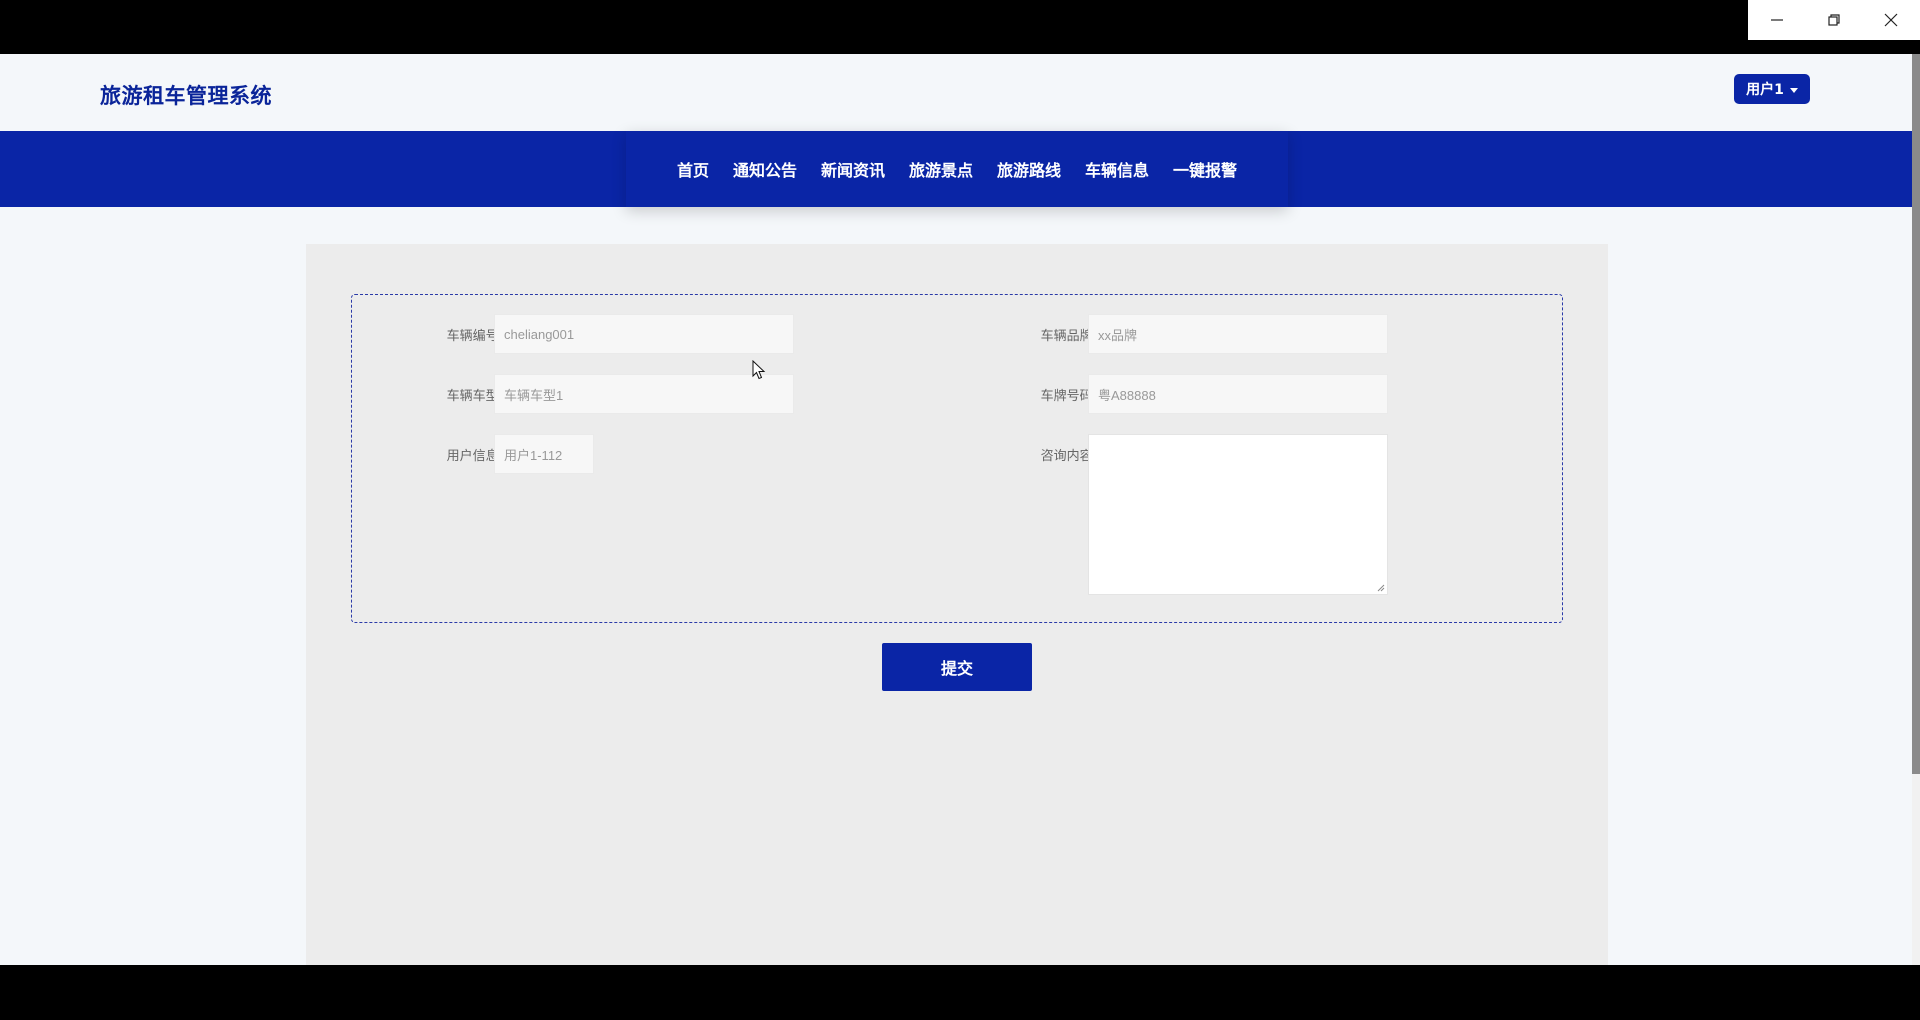  What do you see at coordinates (1029, 169) in the screenshot?
I see `nav-item-routes: 旅游路线` at bounding box center [1029, 169].